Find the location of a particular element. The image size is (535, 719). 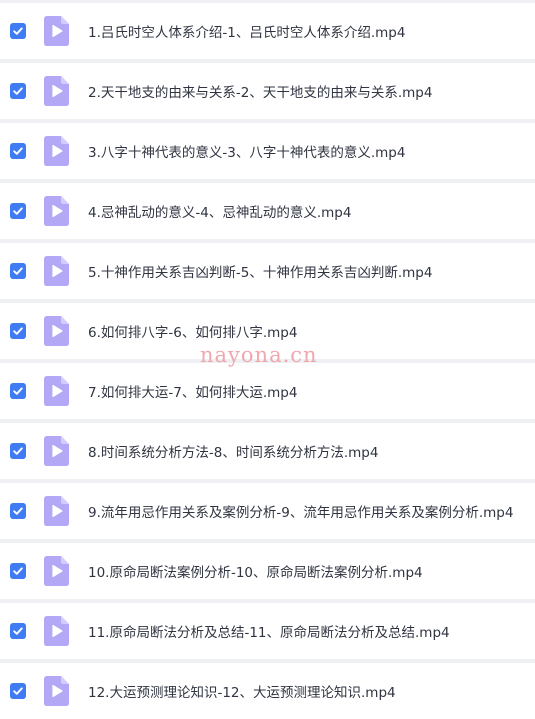

file-row: 5.十神作用关系吉凶判断-5、十神作用关系吉凶判断.mp4 is located at coordinates (267, 271).